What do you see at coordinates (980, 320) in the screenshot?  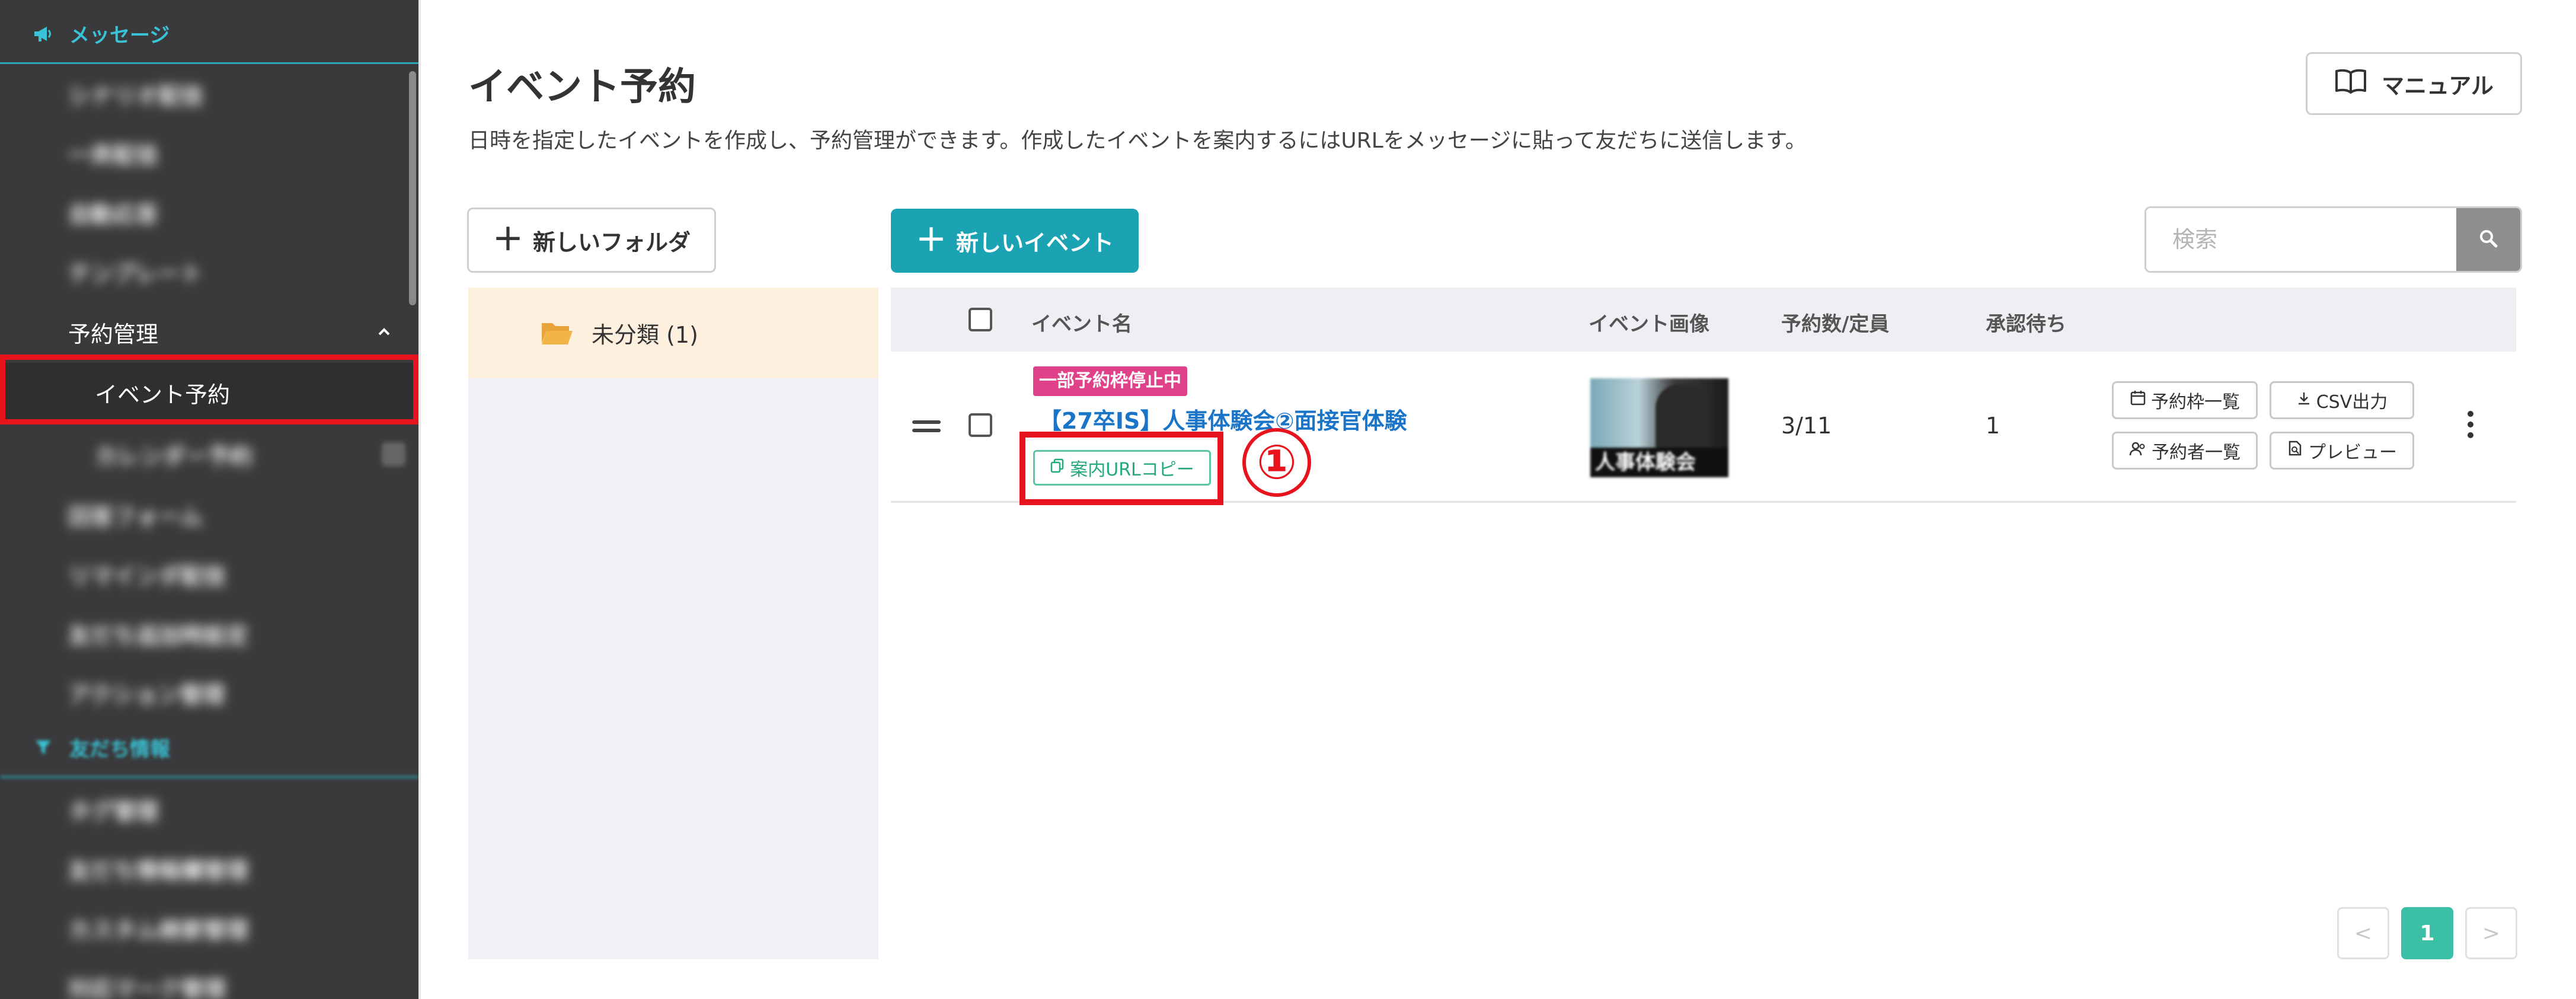 I see `select-all-checkbox` at bounding box center [980, 320].